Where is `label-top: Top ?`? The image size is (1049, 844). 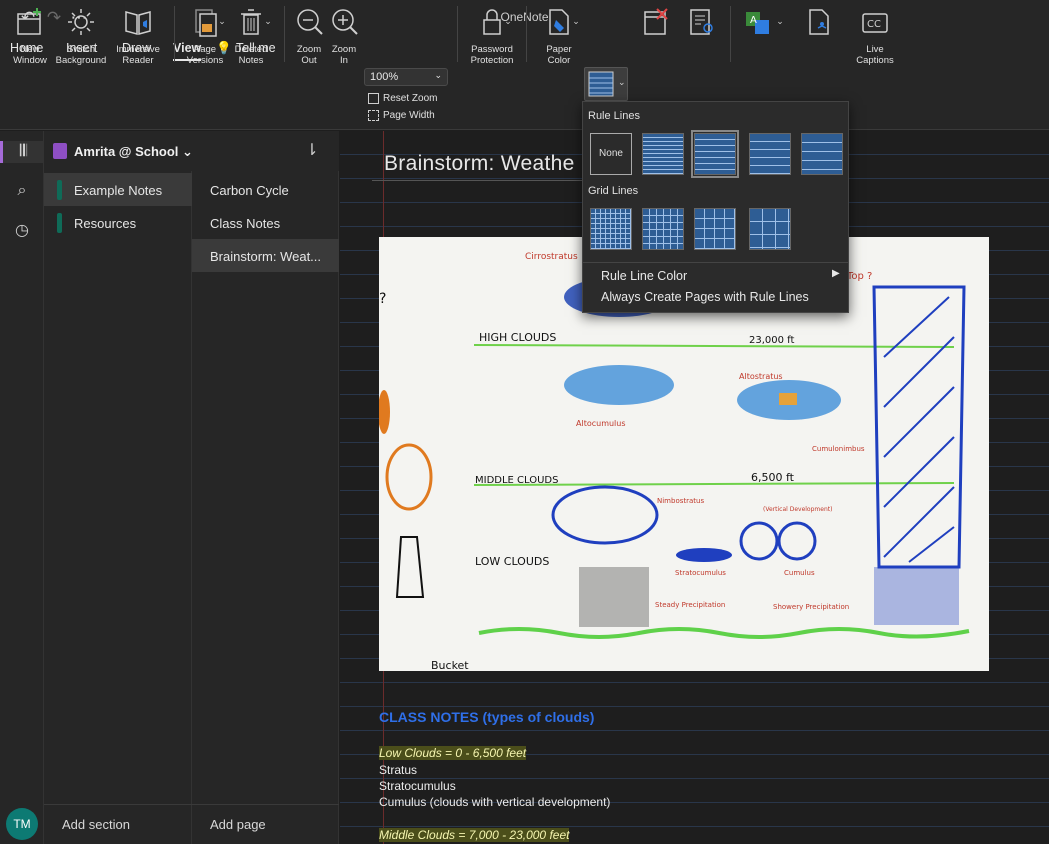 label-top: Top ? is located at coordinates (859, 276).